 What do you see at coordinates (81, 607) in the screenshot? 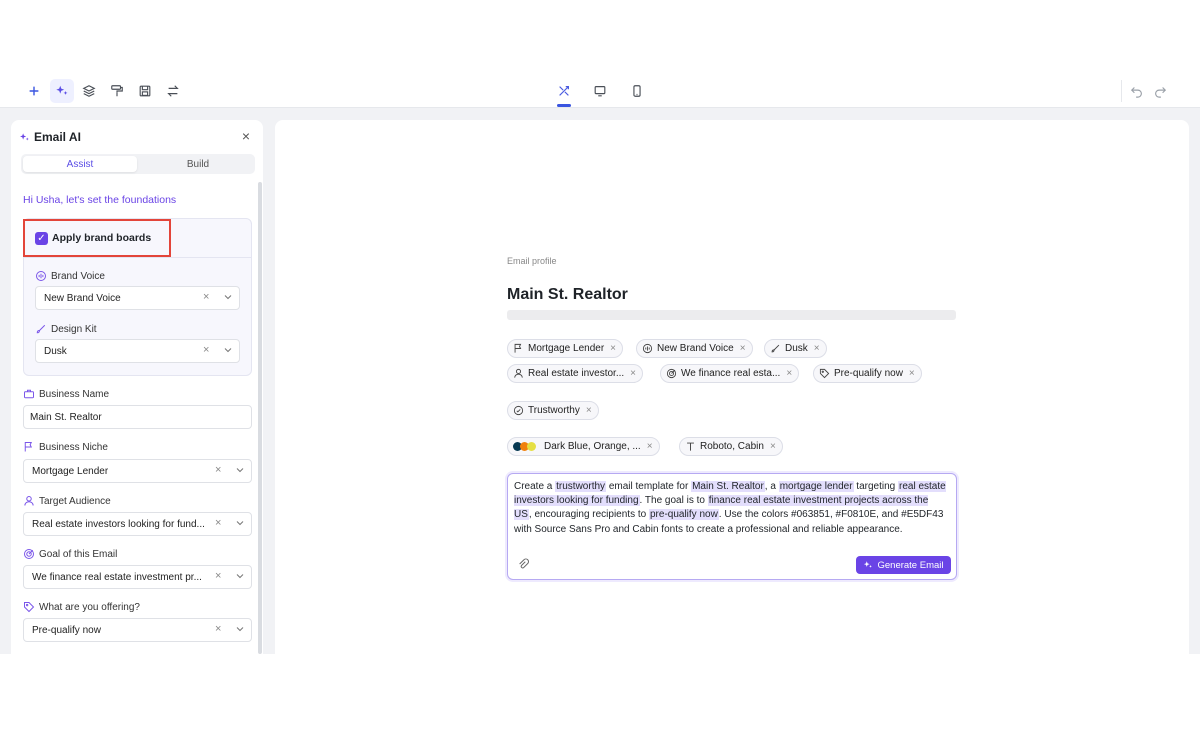
I see `offering-label: What are you offering?` at bounding box center [81, 607].